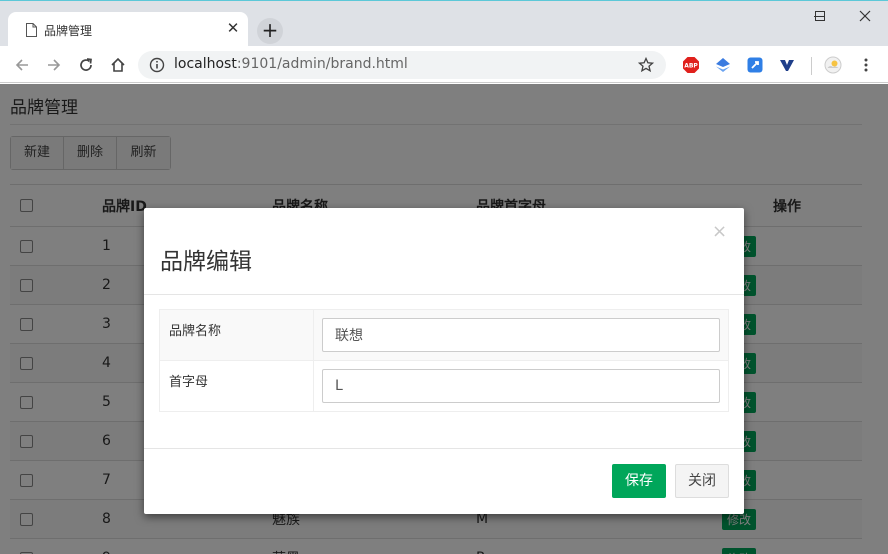 Image resolution: width=888 pixels, height=554 pixels. Describe the element at coordinates (719, 232) in the screenshot. I see `close-icon: ×` at that location.